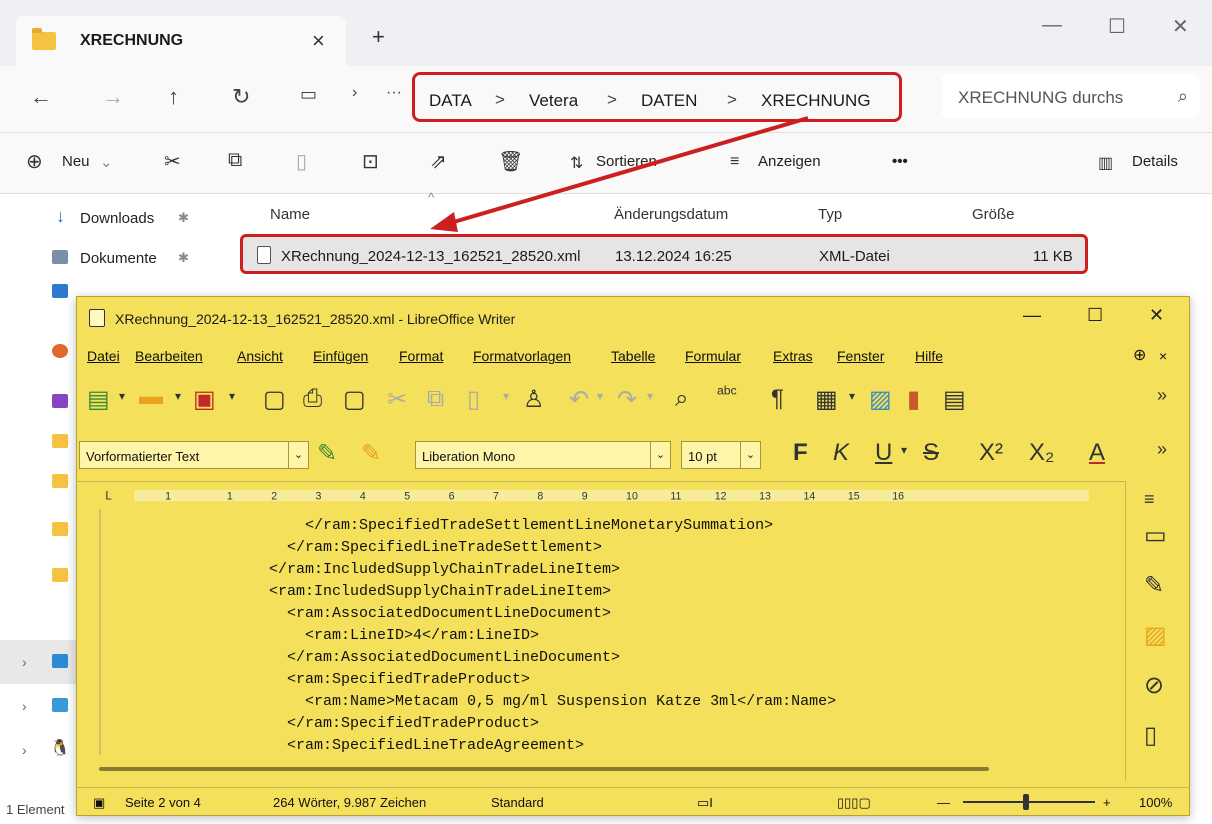 The height and width of the screenshot is (824, 1212). I want to click on delete-icon: 🗑, so click(510, 161).